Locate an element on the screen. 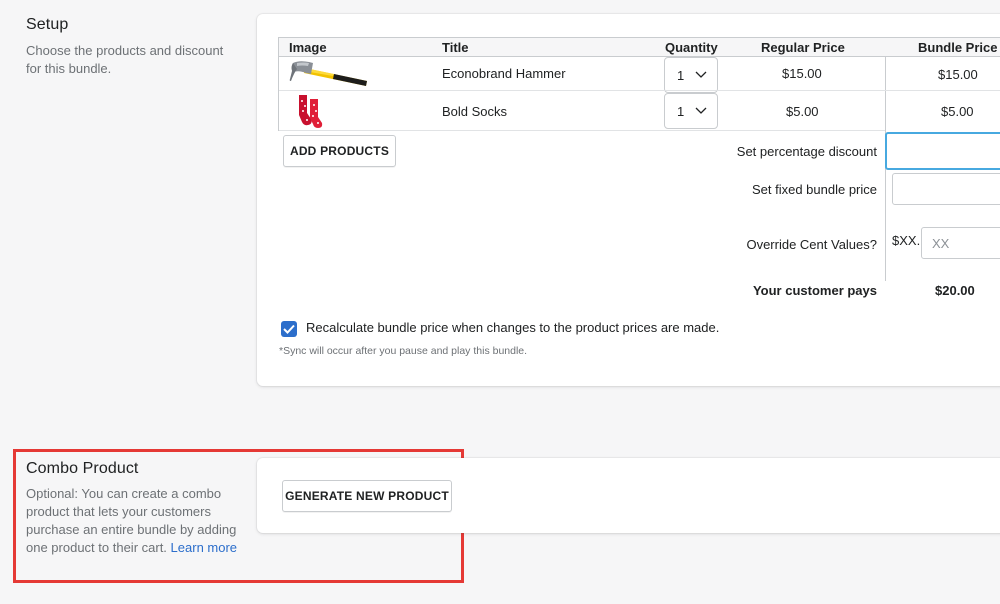  table-row: Bold Socks 1 $5.00 $5.00 is located at coordinates (639, 111).